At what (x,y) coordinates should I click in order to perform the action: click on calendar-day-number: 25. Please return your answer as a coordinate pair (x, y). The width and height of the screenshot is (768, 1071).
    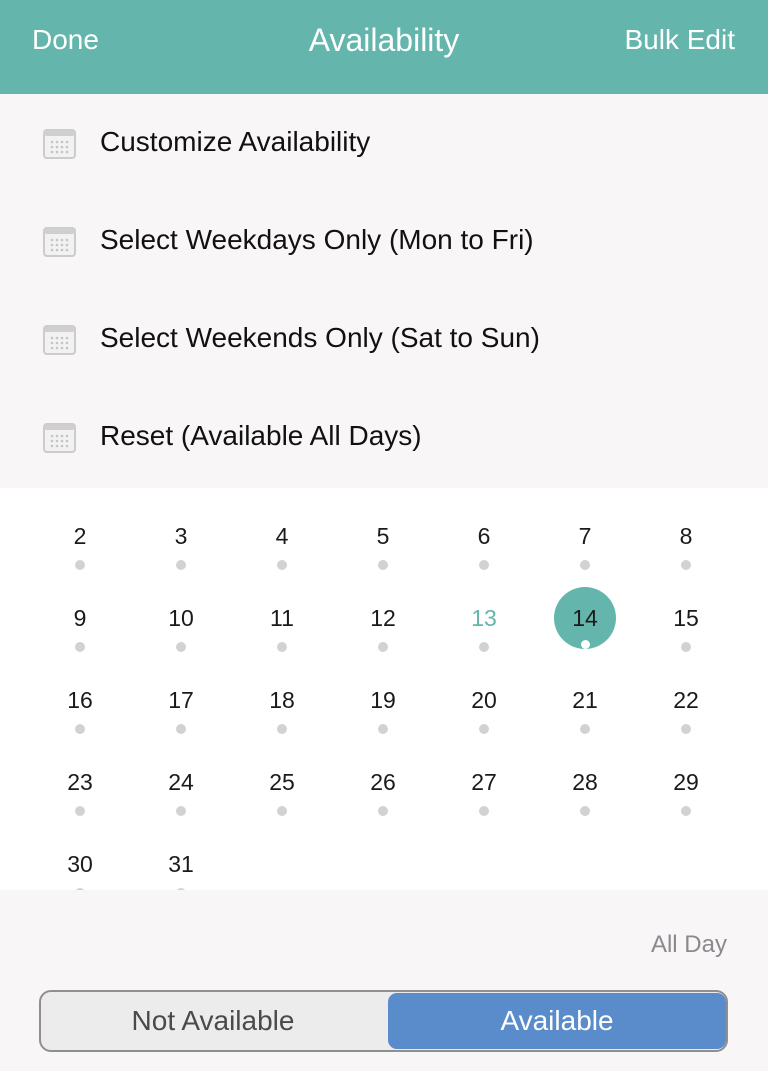
    Looking at the image, I should click on (282, 782).